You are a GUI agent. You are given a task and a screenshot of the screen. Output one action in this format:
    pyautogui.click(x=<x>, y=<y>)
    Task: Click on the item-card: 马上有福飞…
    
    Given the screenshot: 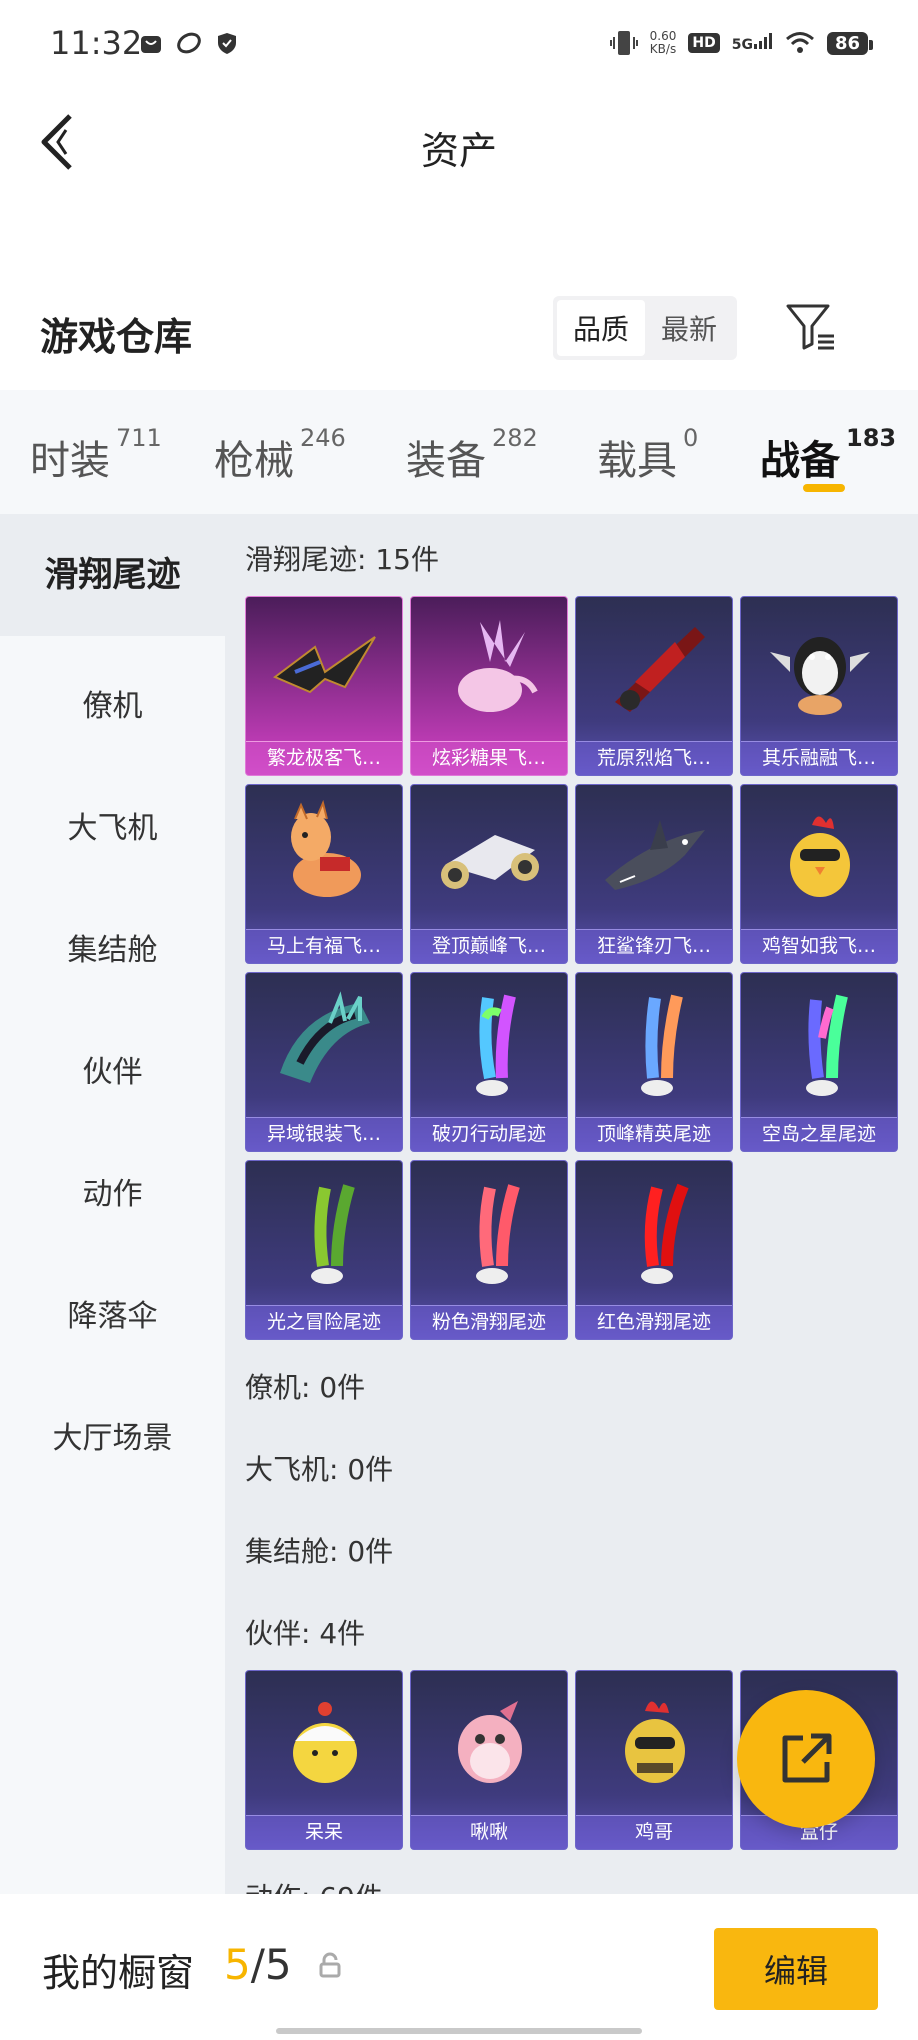 What is the action you would take?
    pyautogui.click(x=324, y=874)
    